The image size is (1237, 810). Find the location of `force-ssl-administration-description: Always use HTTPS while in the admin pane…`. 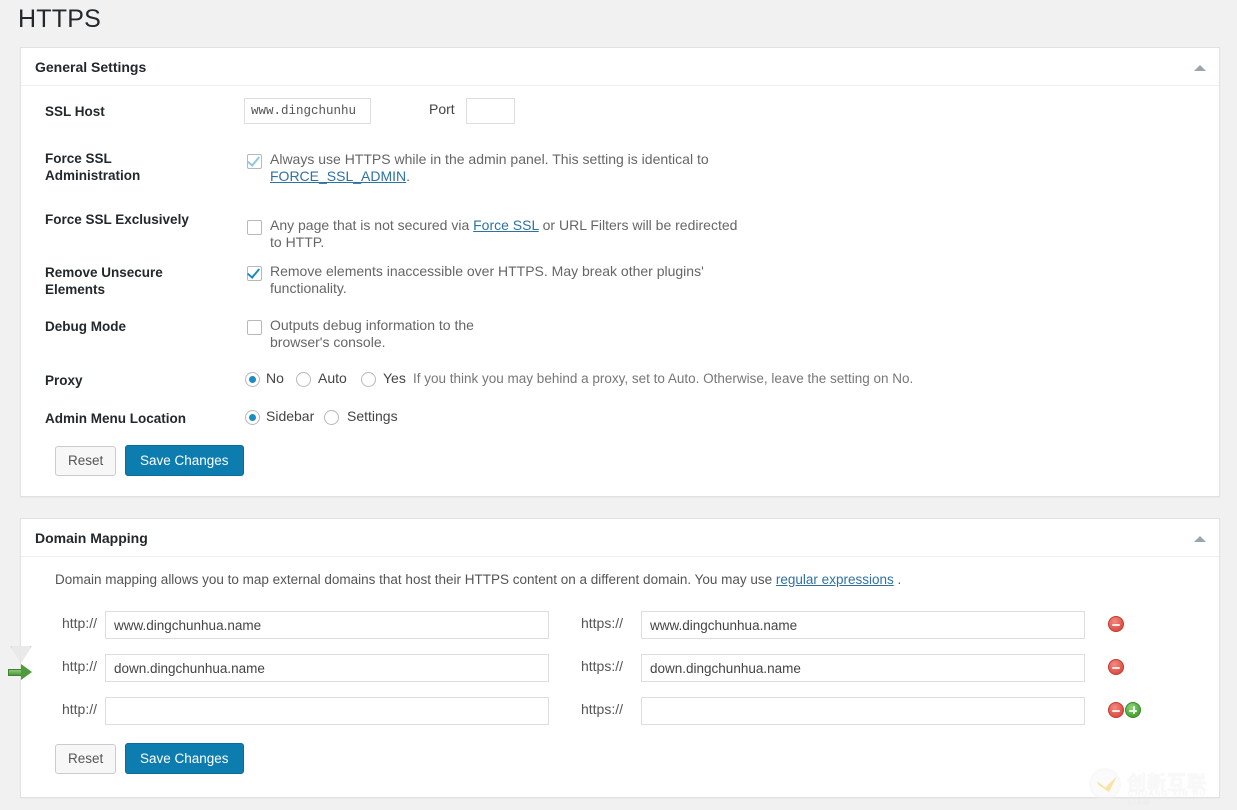

force-ssl-administration-description: Always use HTTPS while in the admin pane… is located at coordinates (530, 168).